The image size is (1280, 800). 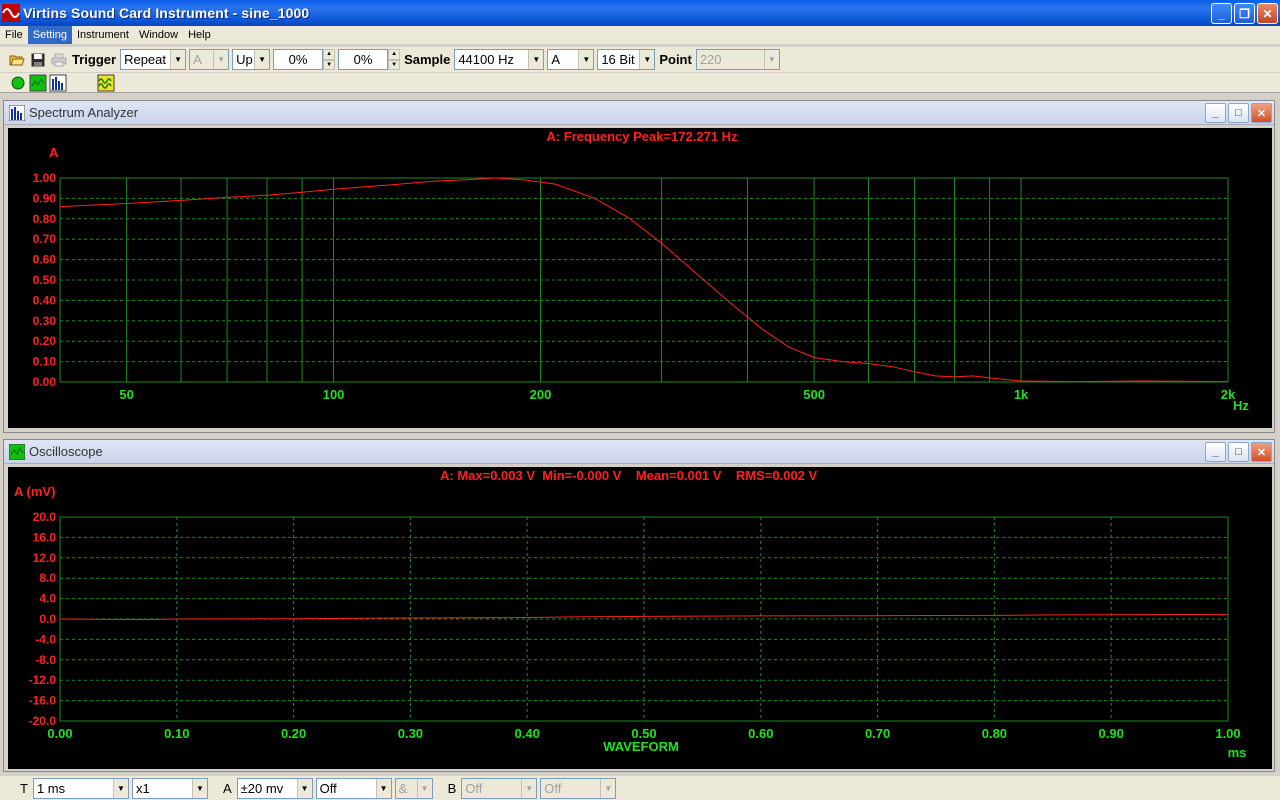 What do you see at coordinates (413, 788) in the screenshot?
I see `combine-select: & ▼` at bounding box center [413, 788].